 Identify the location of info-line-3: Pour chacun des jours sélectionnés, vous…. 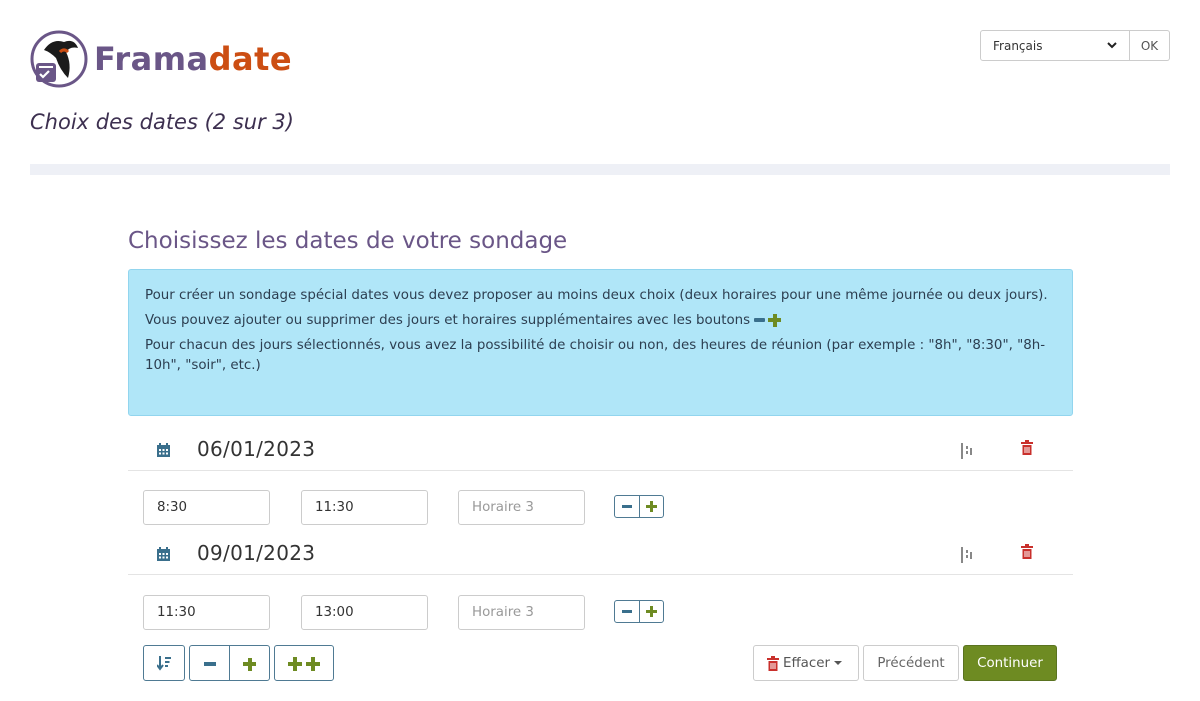
(595, 355).